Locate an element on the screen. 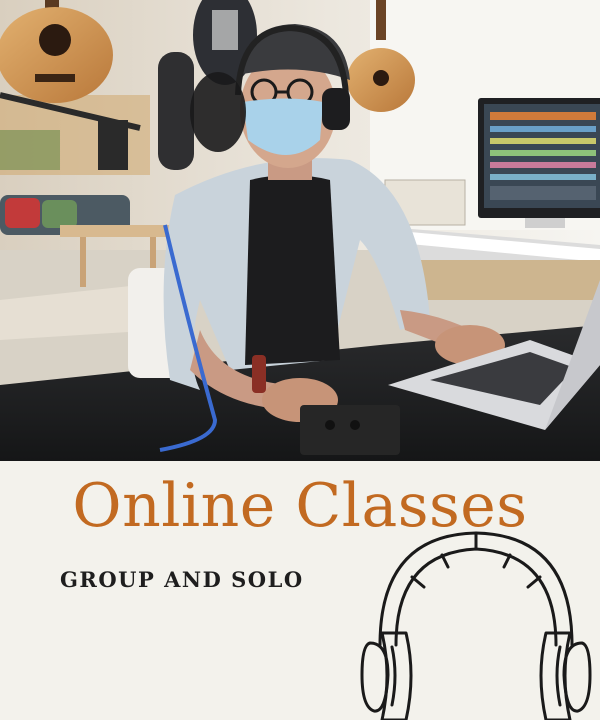  subheadline: GROUP AND SOLO is located at coordinates (182, 579).